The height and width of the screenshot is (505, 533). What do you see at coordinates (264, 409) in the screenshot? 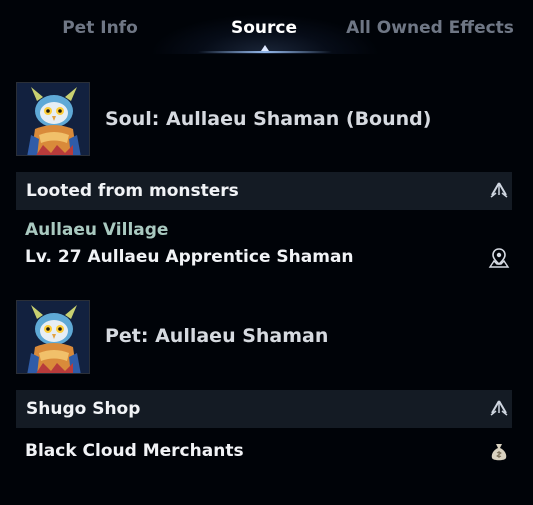
I see `source-type-bar: Shugo Shop` at bounding box center [264, 409].